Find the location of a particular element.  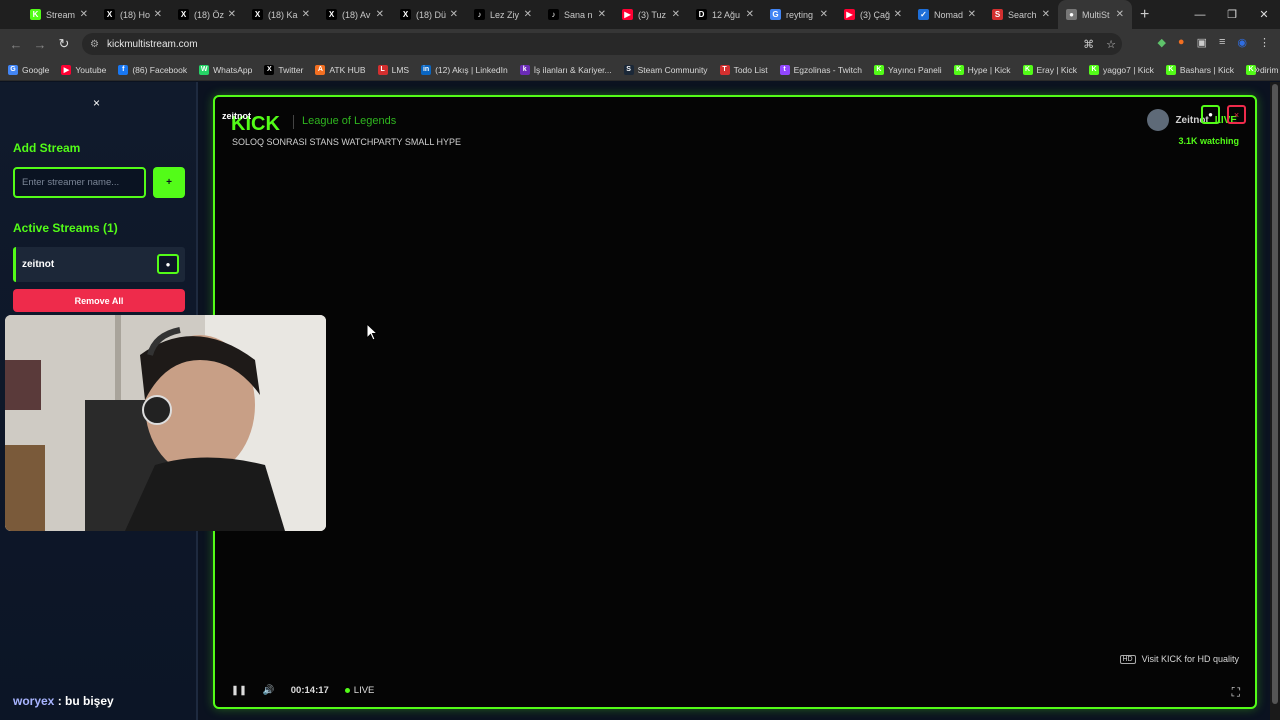

bookmark-item: f (86) Facebook is located at coordinates (152, 69).